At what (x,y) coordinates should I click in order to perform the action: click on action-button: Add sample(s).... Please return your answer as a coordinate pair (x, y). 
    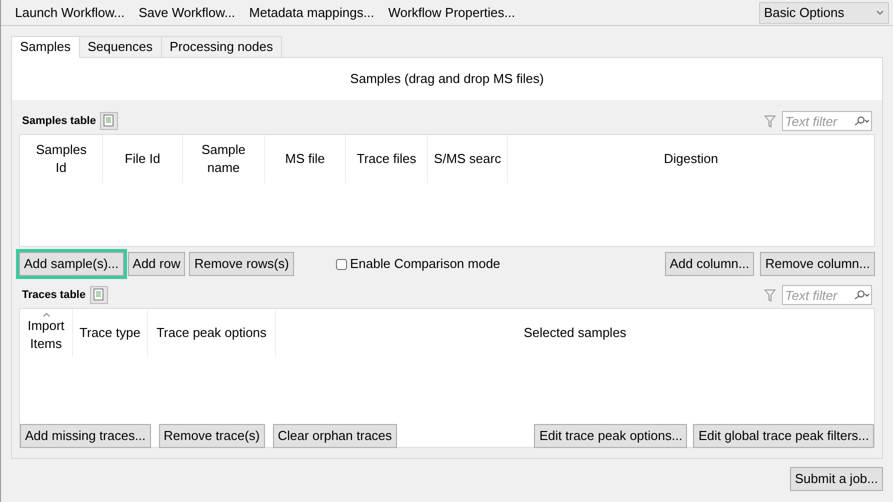
    Looking at the image, I should click on (71, 264).